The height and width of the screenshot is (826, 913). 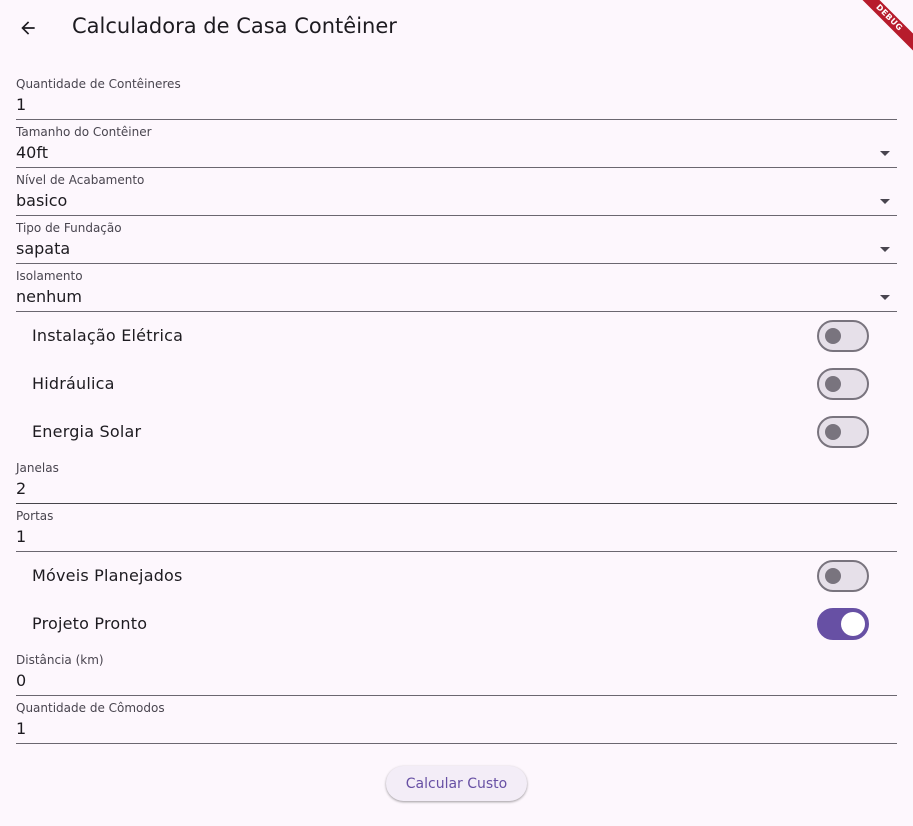 What do you see at coordinates (21, 680) in the screenshot?
I see `distancia-value: 0` at bounding box center [21, 680].